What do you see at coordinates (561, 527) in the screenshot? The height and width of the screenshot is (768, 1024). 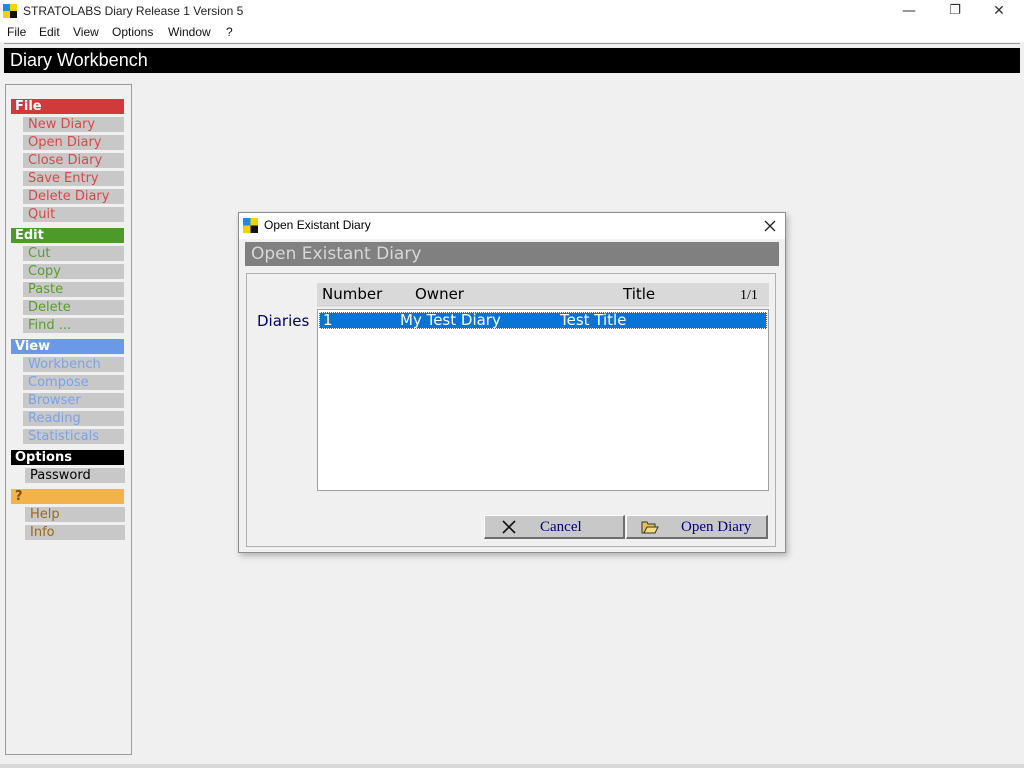 I see `cancel-button-label: Cancel` at bounding box center [561, 527].